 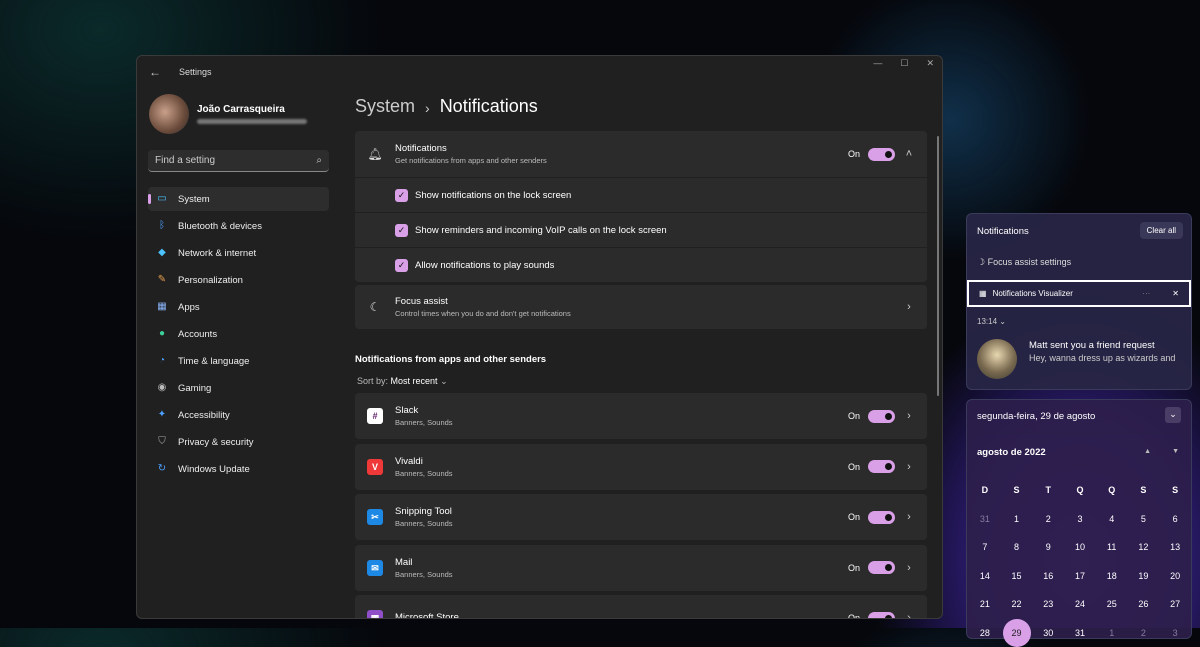 I want to click on calendar-day: 14, so click(x=985, y=576).